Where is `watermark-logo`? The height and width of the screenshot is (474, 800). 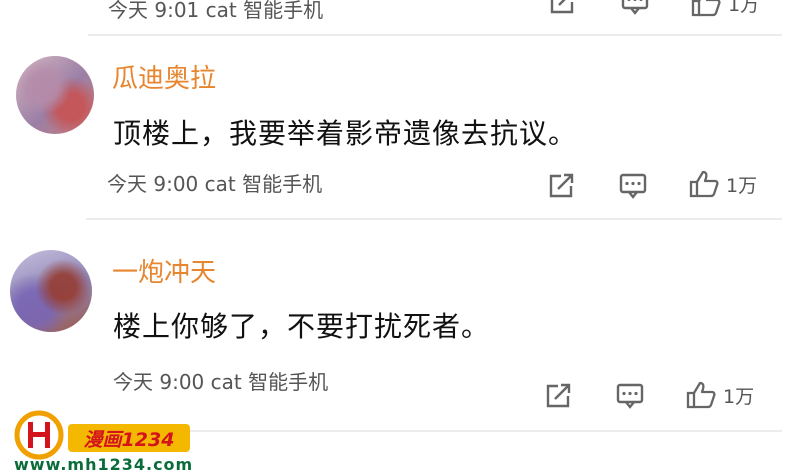 watermark-logo is located at coordinates (39, 435).